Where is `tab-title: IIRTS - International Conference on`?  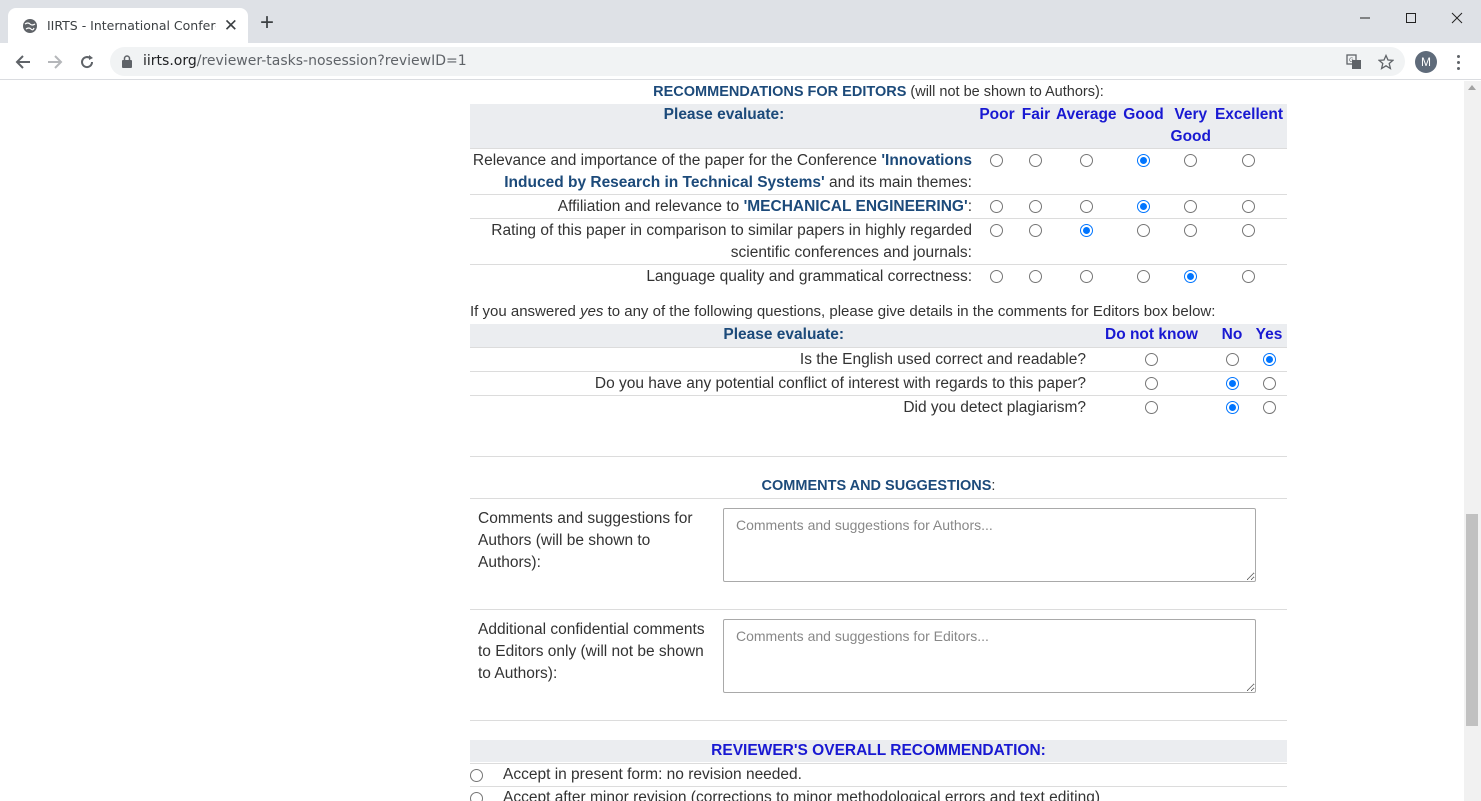 tab-title: IIRTS - International Conference on is located at coordinates (131, 25).